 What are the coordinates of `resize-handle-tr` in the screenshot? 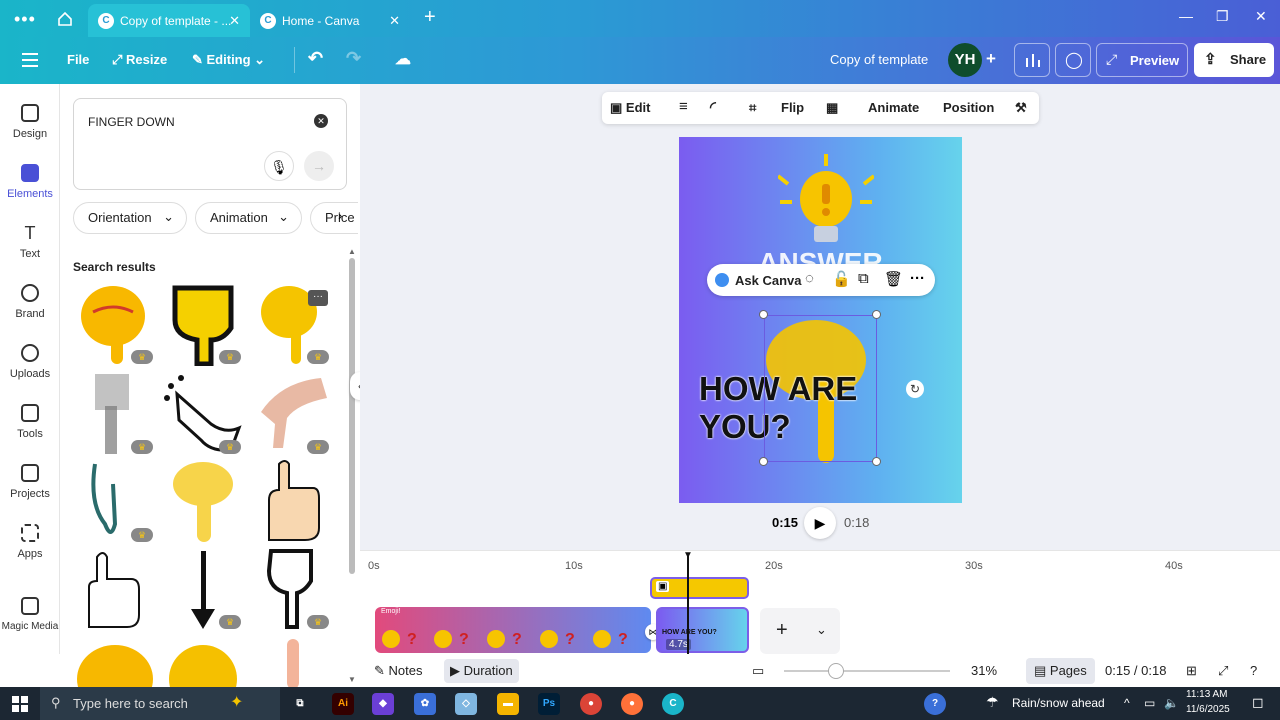 It's located at (876, 314).